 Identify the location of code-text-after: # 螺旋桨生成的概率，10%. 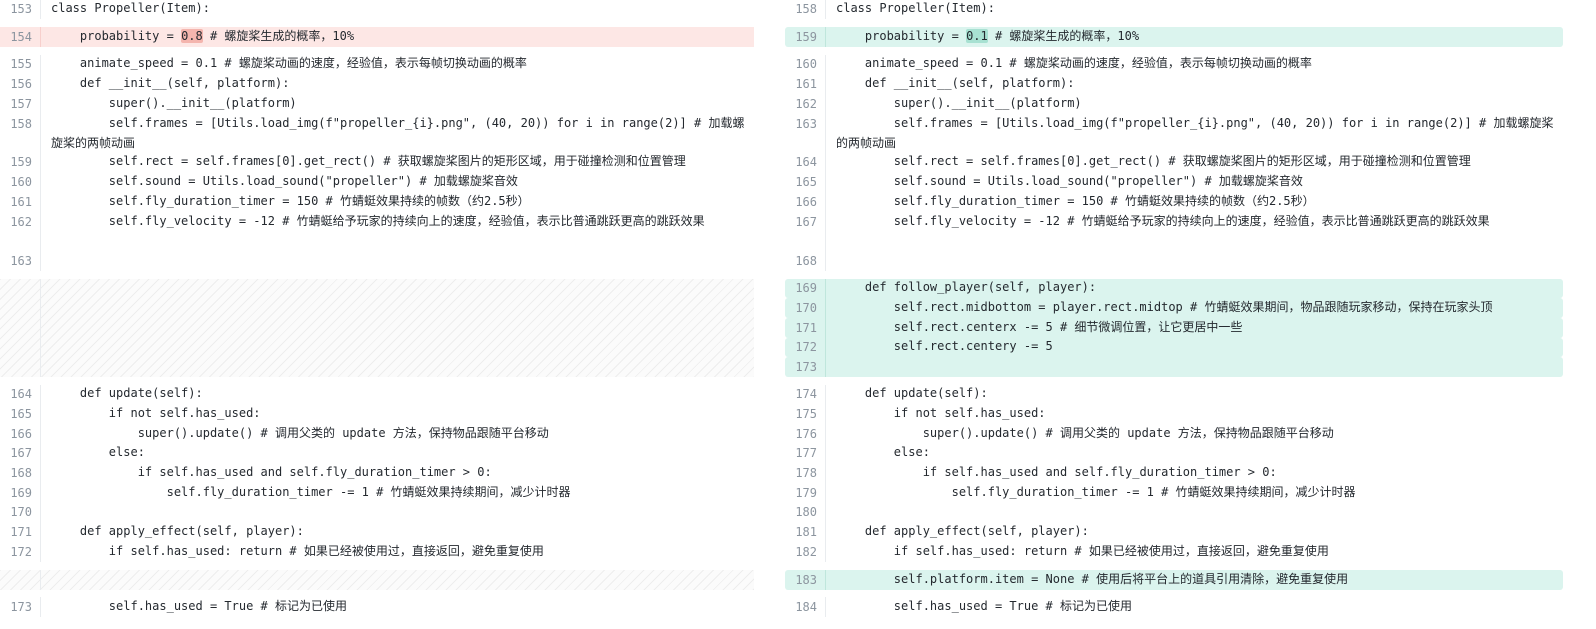
(1063, 36).